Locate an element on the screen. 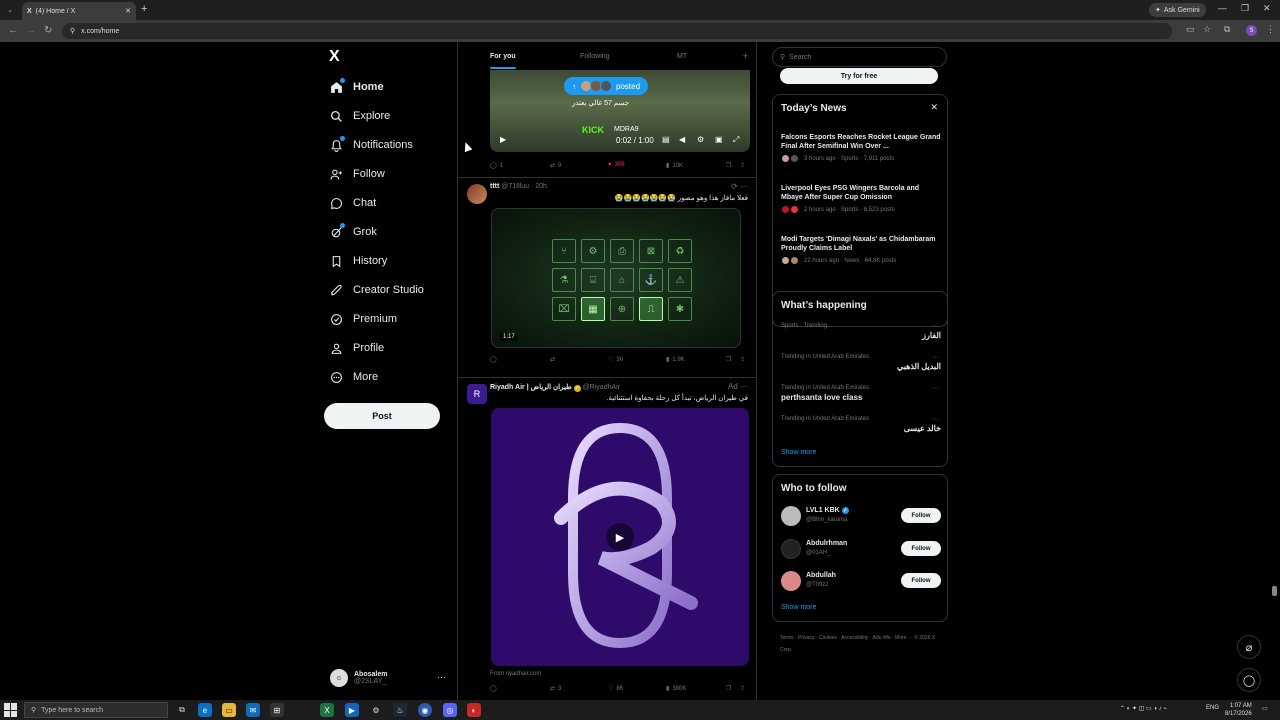 The height and width of the screenshot is (720, 1280). profile-avatar: S is located at coordinates (1251, 30).